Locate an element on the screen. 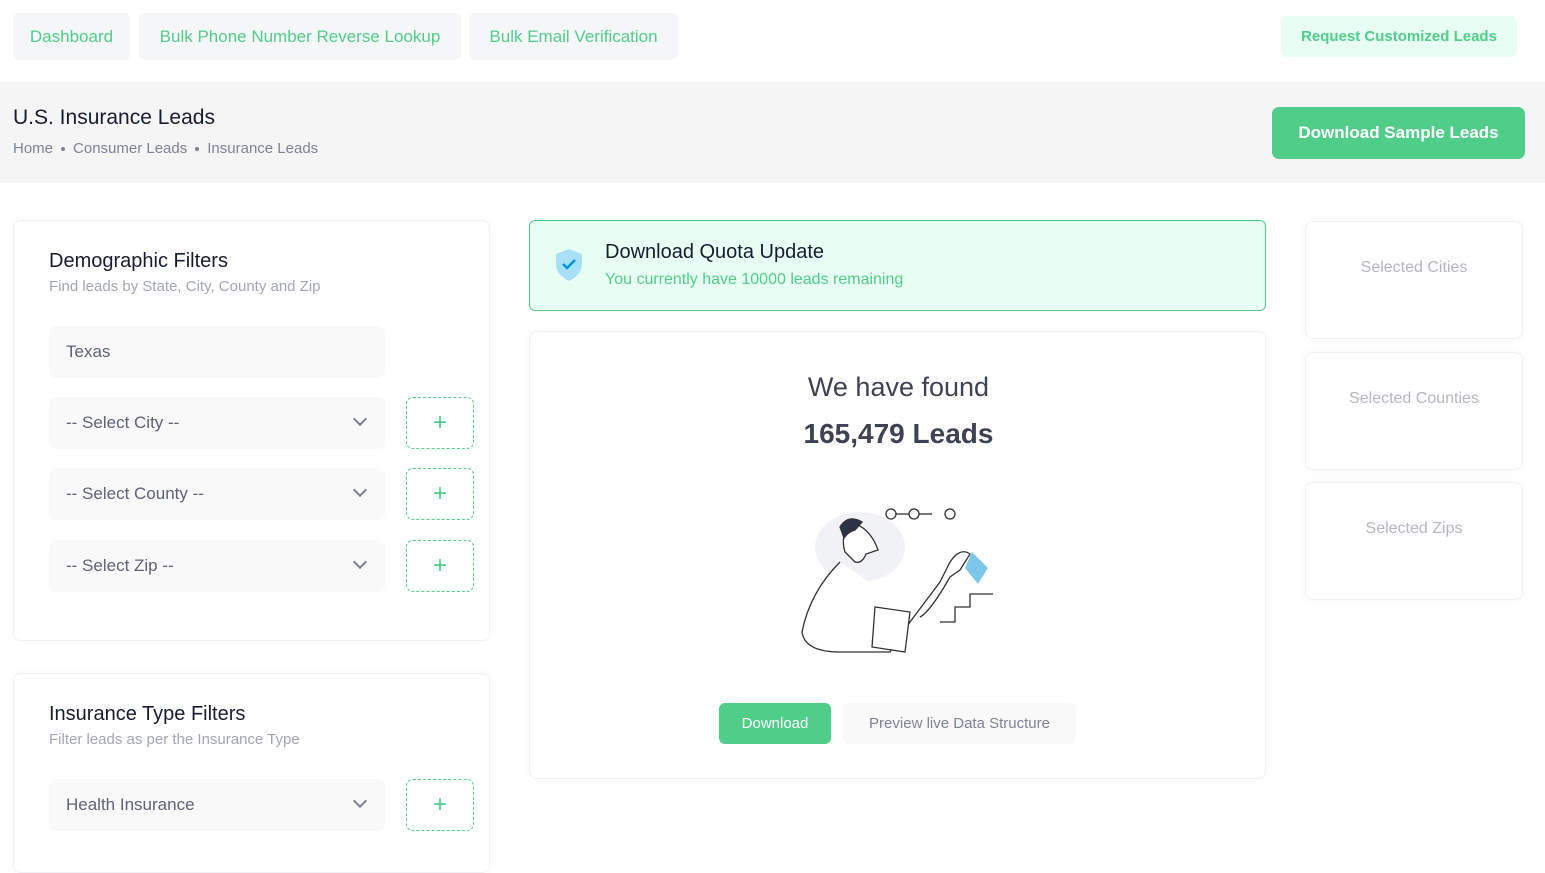 This screenshot has height=873, width=1545. selected-cities-label: Selected Cities is located at coordinates (1414, 267).